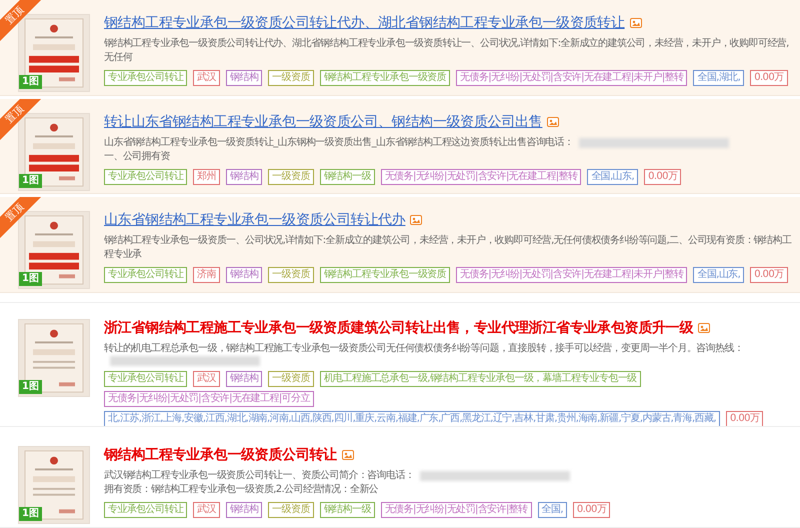  Describe the element at coordinates (447, 51) in the screenshot. I see `listing-description: 钢结构工程专业承包一级资质公司转让代办、湖北省钢结构工程专业承包一级资质转让一、公司状况,详情如下:全新成立的建筑公司，未经营，未开户，收购即可经营,无任何` at that location.